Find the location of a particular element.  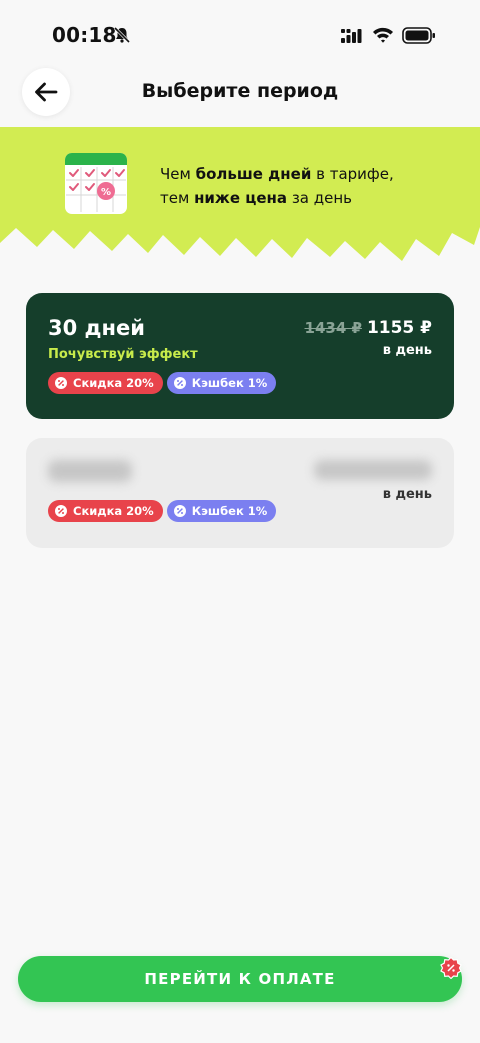

old-price: 1434 ₽ is located at coordinates (333, 328).